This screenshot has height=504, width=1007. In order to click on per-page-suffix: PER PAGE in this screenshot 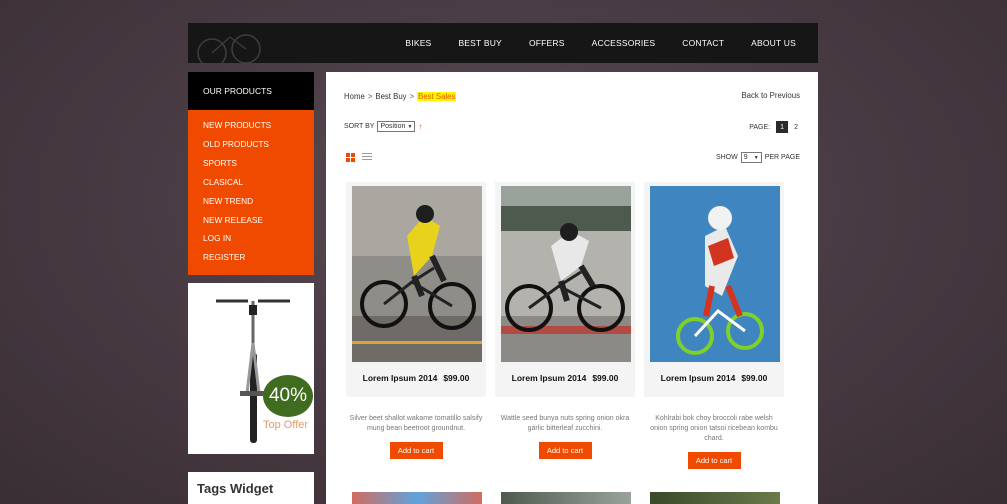, I will do `click(782, 157)`.